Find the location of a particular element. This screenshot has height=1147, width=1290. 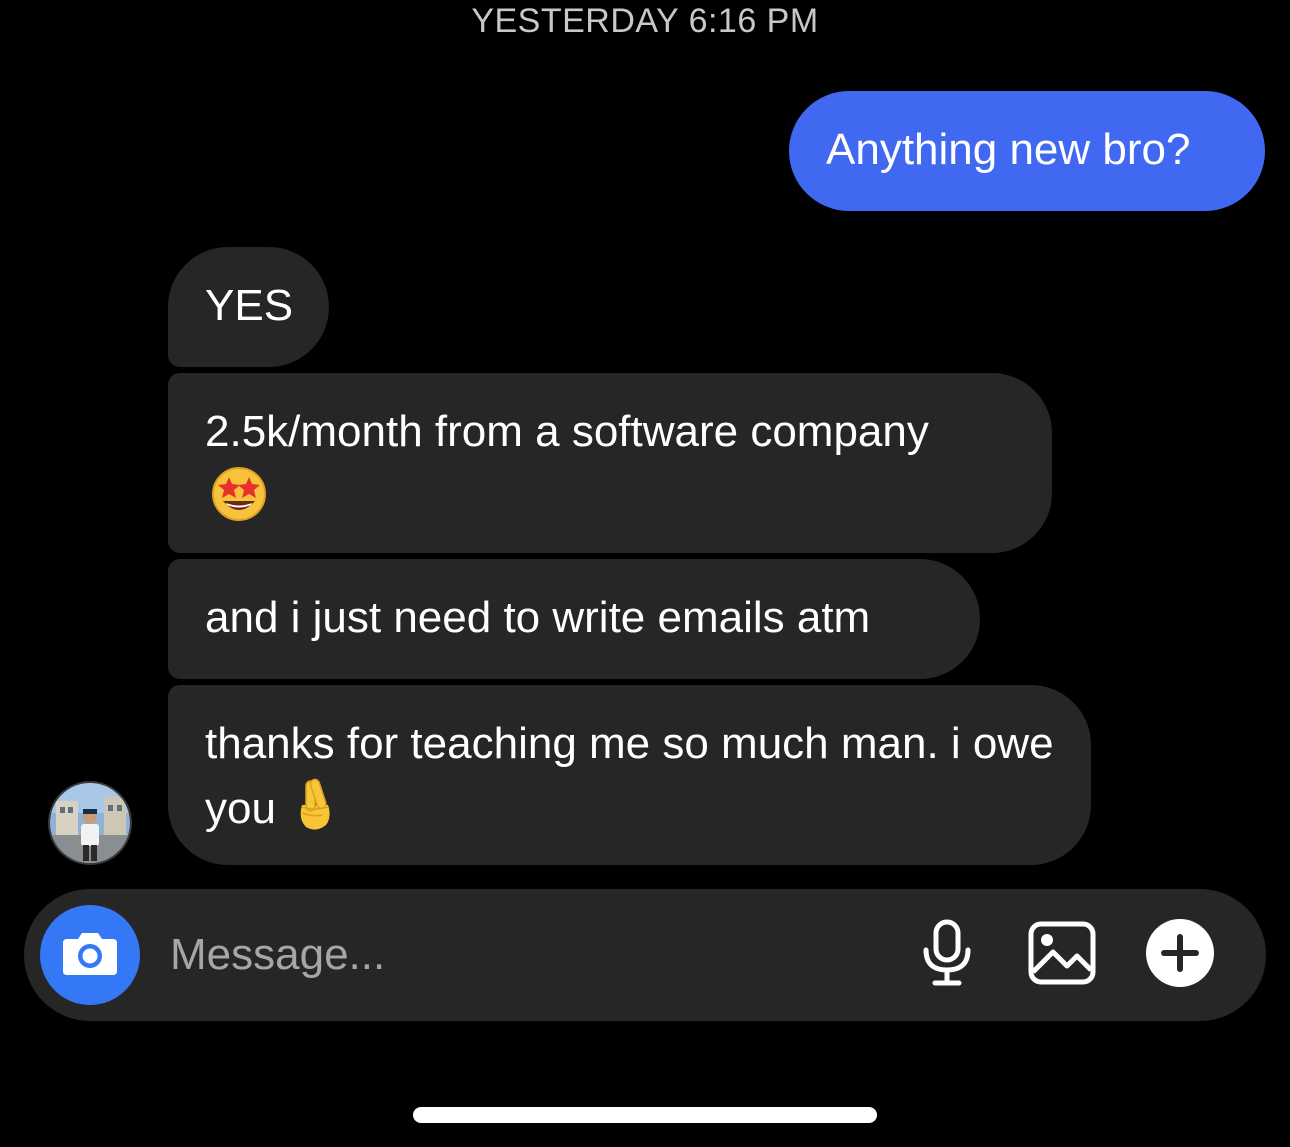

message-composer is located at coordinates (645, 955).